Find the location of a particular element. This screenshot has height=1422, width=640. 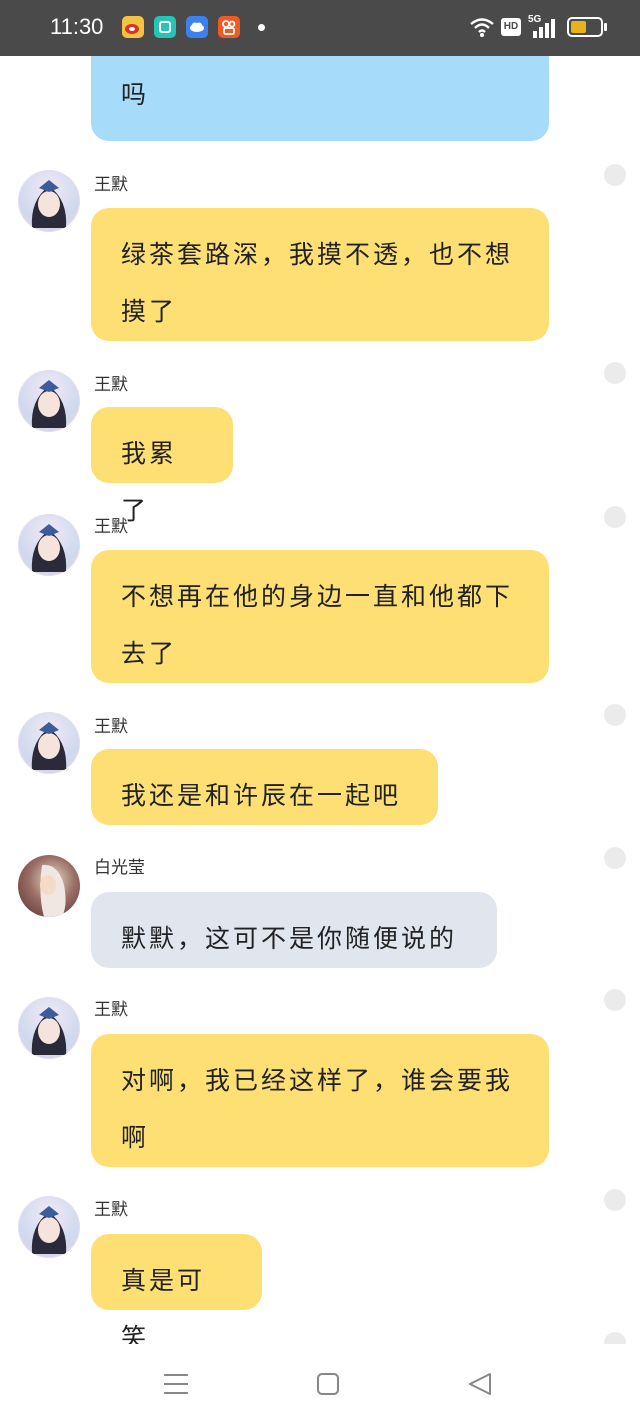

notification-dot is located at coordinates (261, 27).